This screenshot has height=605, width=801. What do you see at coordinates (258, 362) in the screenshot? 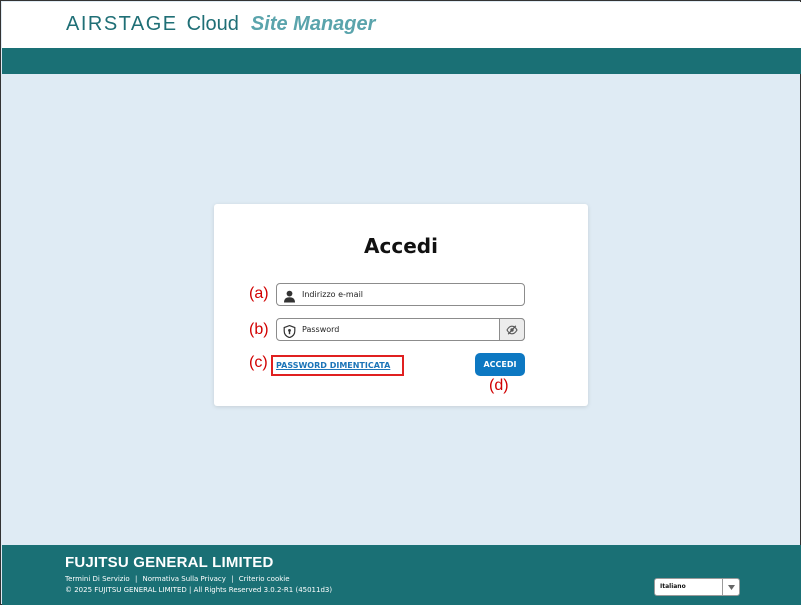
I see `callout-c: (c)` at bounding box center [258, 362].